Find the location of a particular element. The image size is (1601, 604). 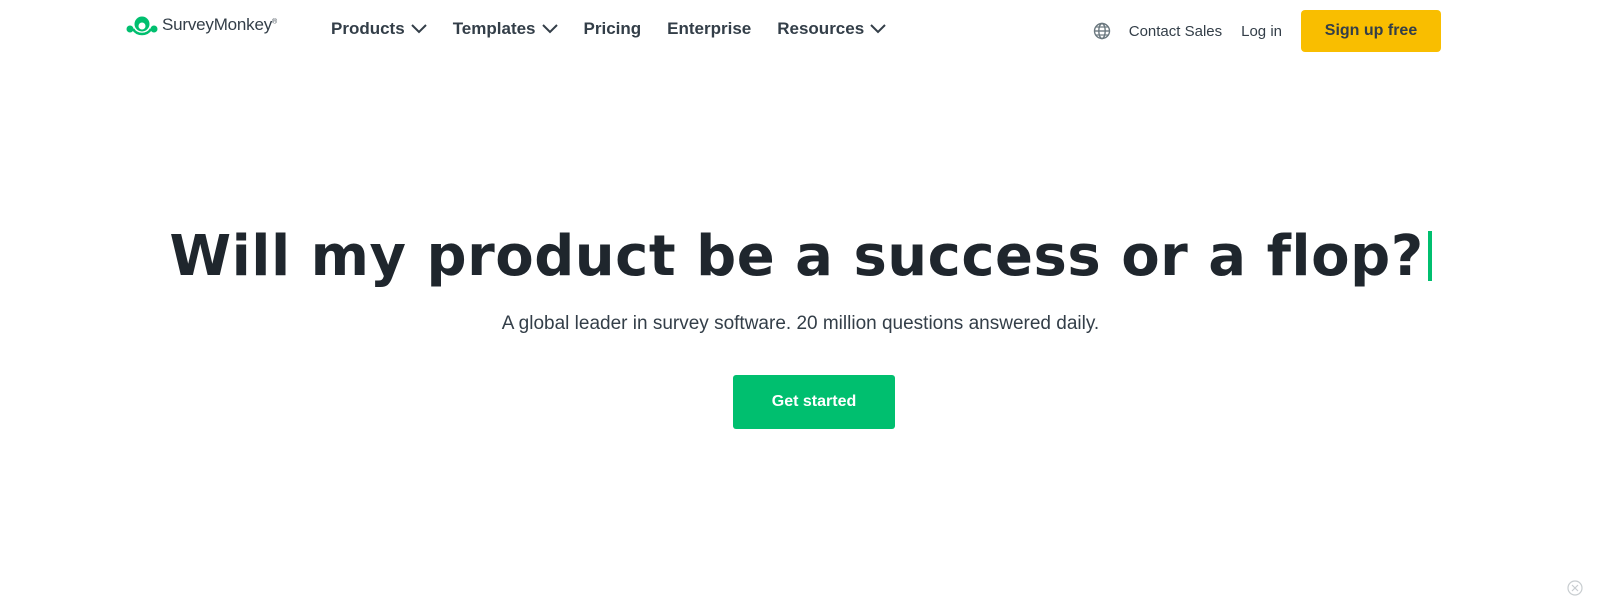

hero-title: Will my product be a success or a flop? is located at coordinates (800, 256).